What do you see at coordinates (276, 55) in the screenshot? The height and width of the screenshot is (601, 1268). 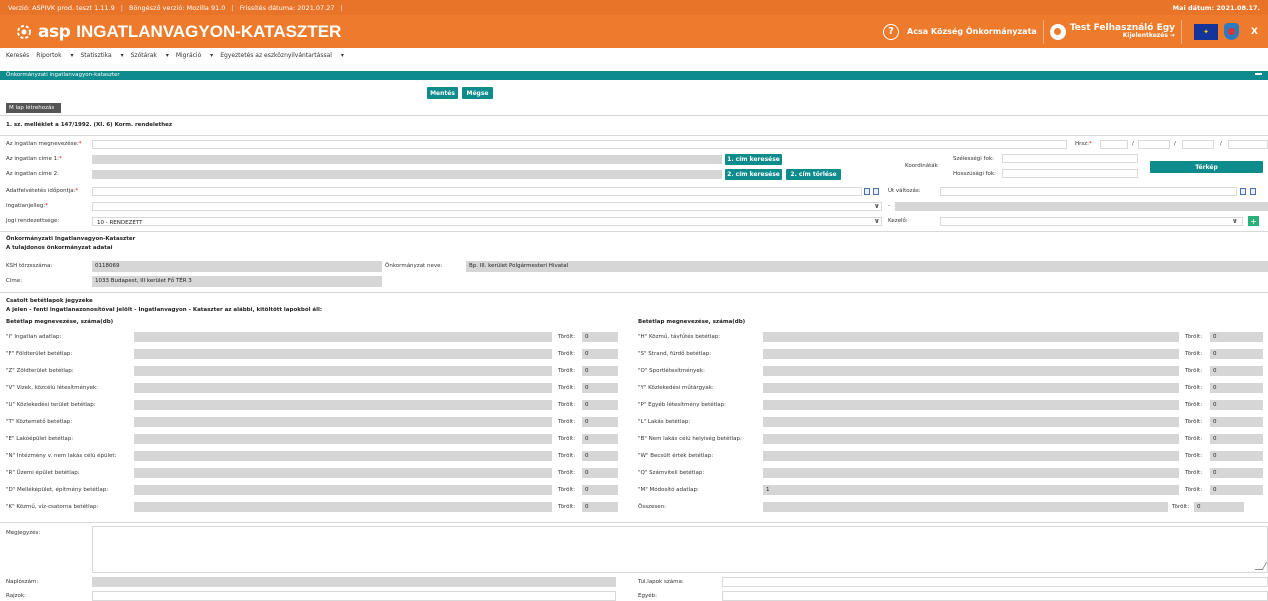 I see `menu-label: Egyeztetés az eszköznyilvántartással` at bounding box center [276, 55].